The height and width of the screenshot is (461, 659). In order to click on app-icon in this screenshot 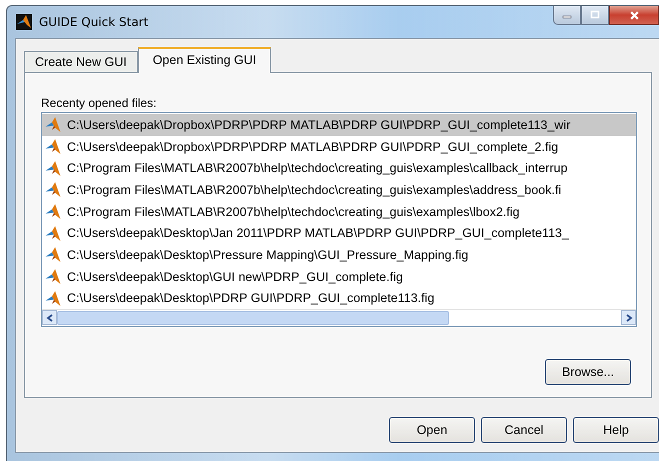, I will do `click(24, 22)`.